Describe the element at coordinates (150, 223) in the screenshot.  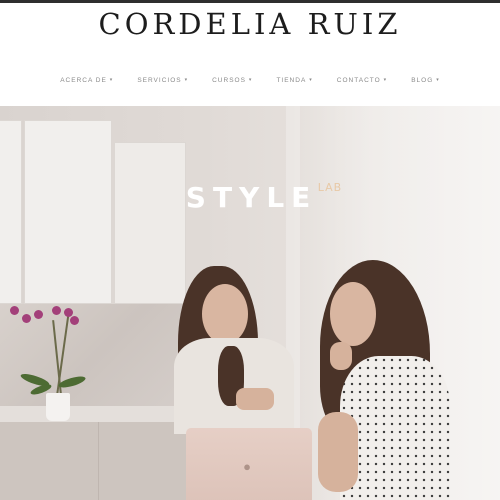
I see `kitchen-cabinet` at that location.